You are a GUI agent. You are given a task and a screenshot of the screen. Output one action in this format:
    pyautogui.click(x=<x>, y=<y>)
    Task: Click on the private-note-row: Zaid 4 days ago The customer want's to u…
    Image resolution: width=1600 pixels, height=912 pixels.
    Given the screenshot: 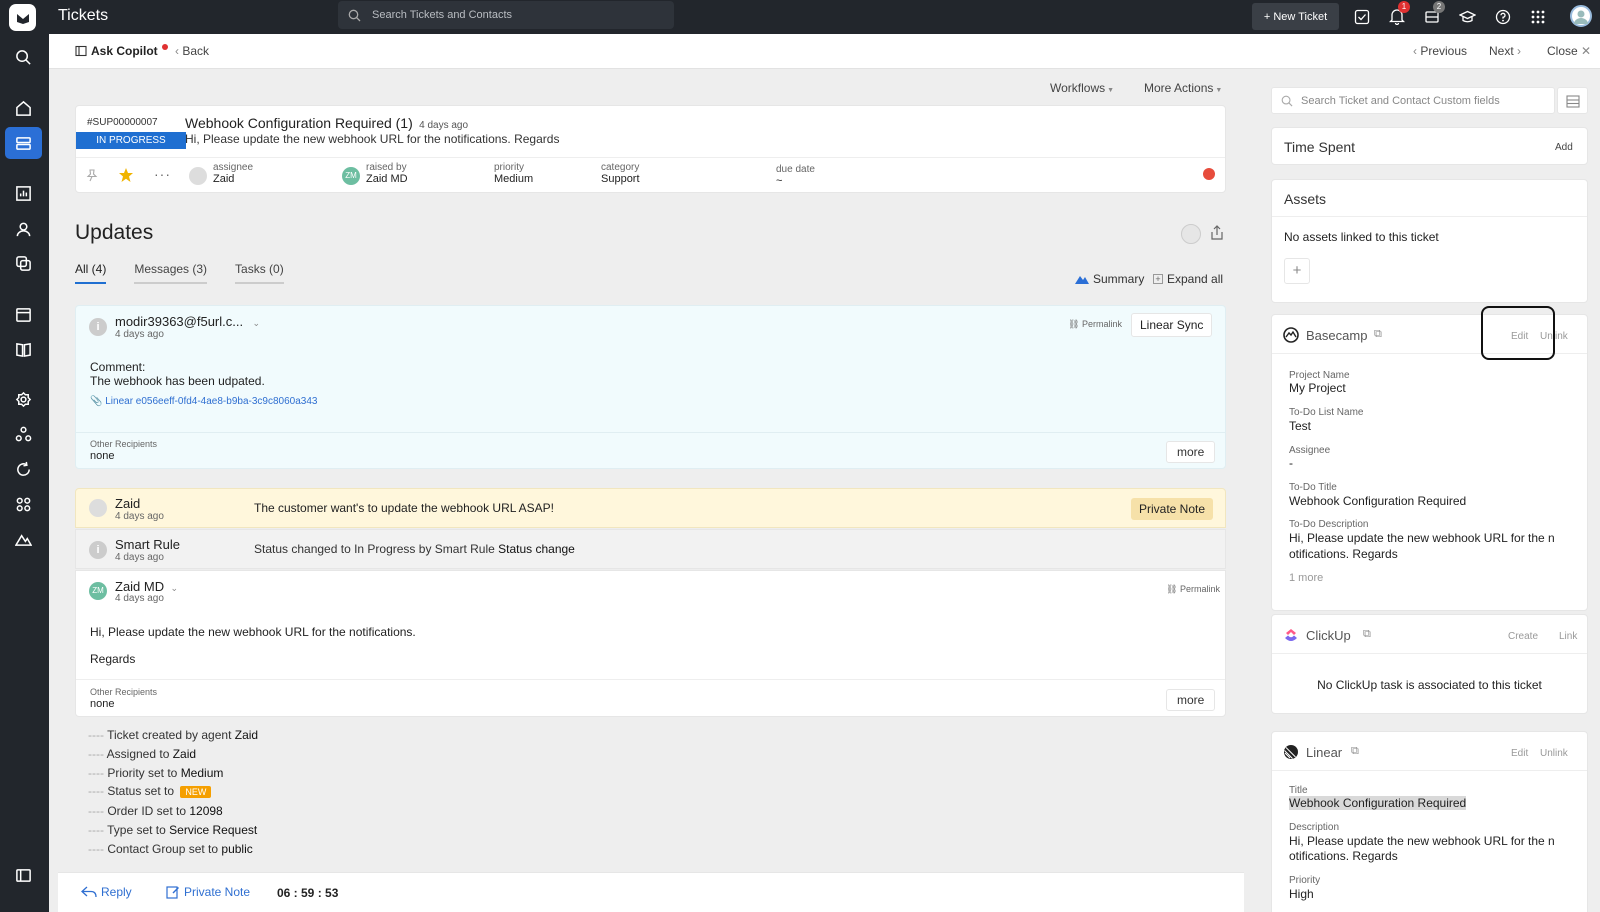 What is the action you would take?
    pyautogui.click(x=650, y=508)
    